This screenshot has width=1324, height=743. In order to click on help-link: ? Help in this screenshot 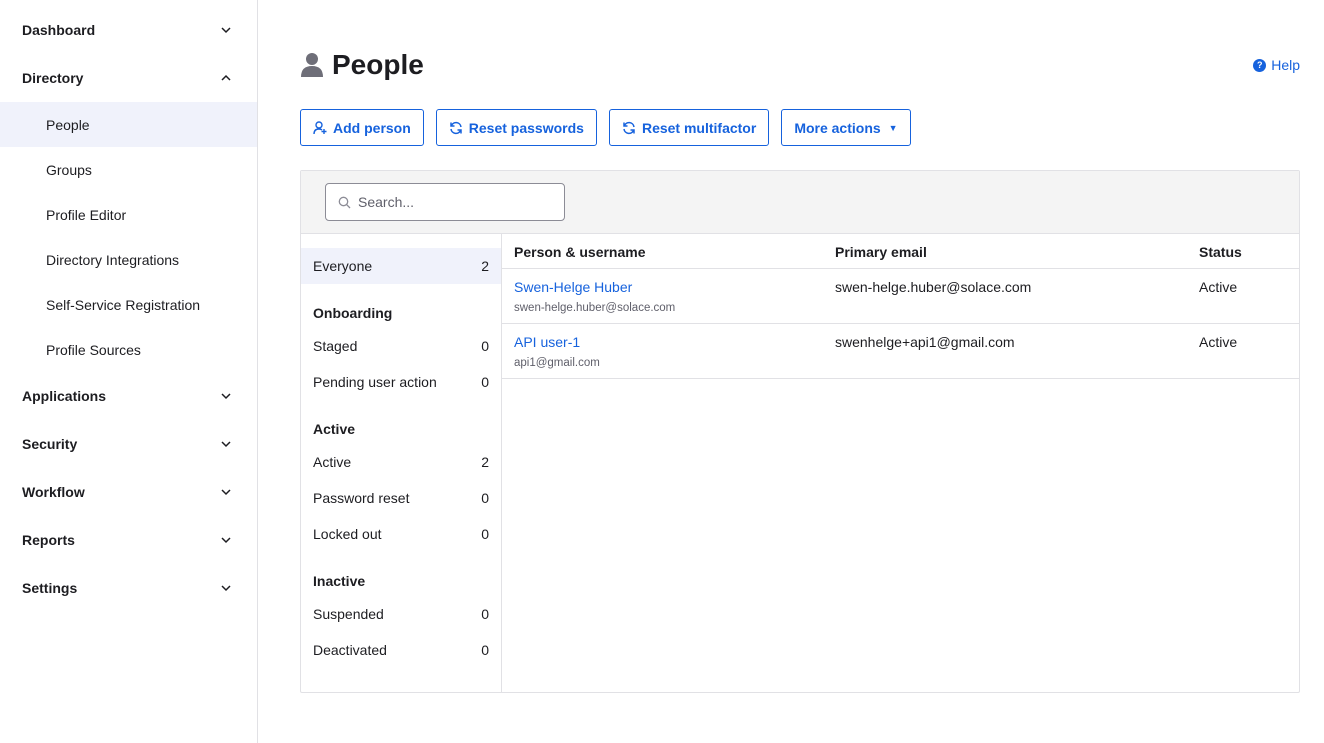, I will do `click(1276, 65)`.